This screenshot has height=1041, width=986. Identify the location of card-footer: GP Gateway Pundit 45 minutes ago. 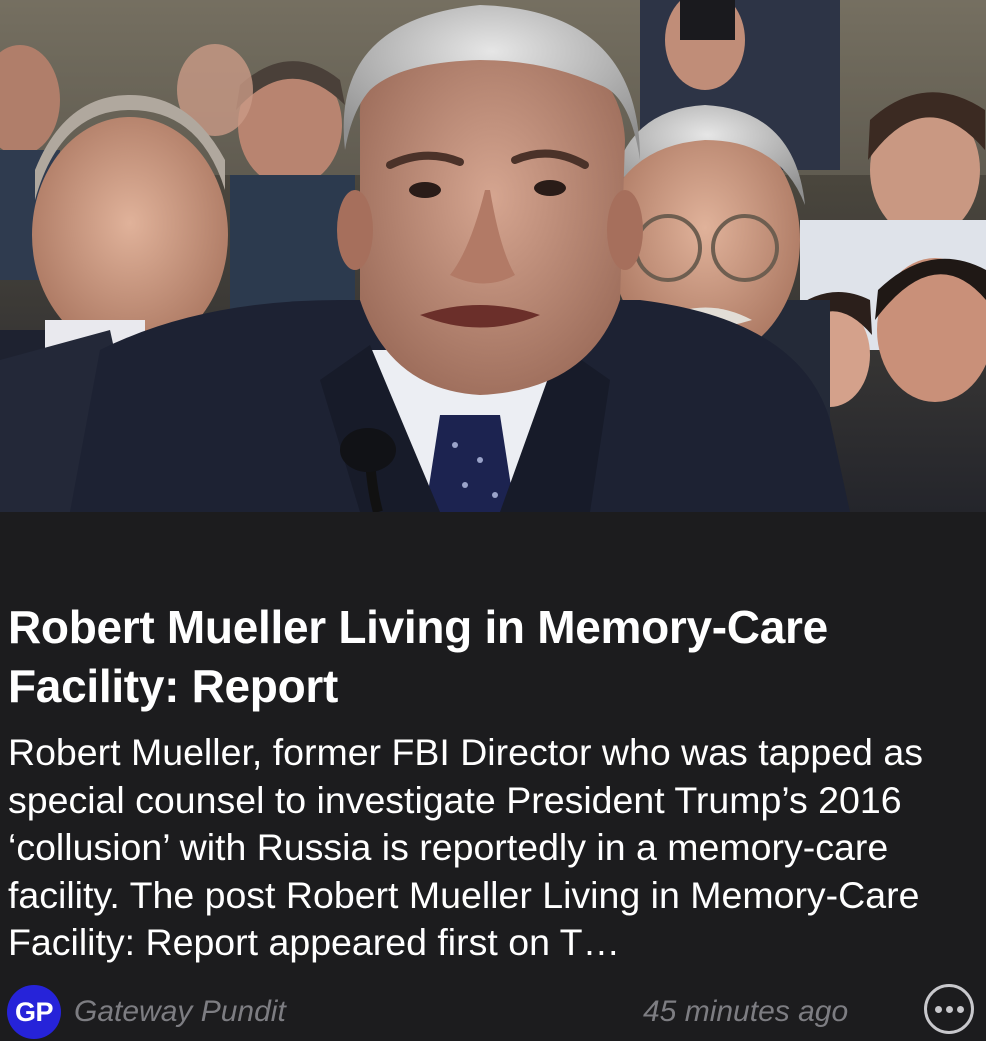
(493, 1011).